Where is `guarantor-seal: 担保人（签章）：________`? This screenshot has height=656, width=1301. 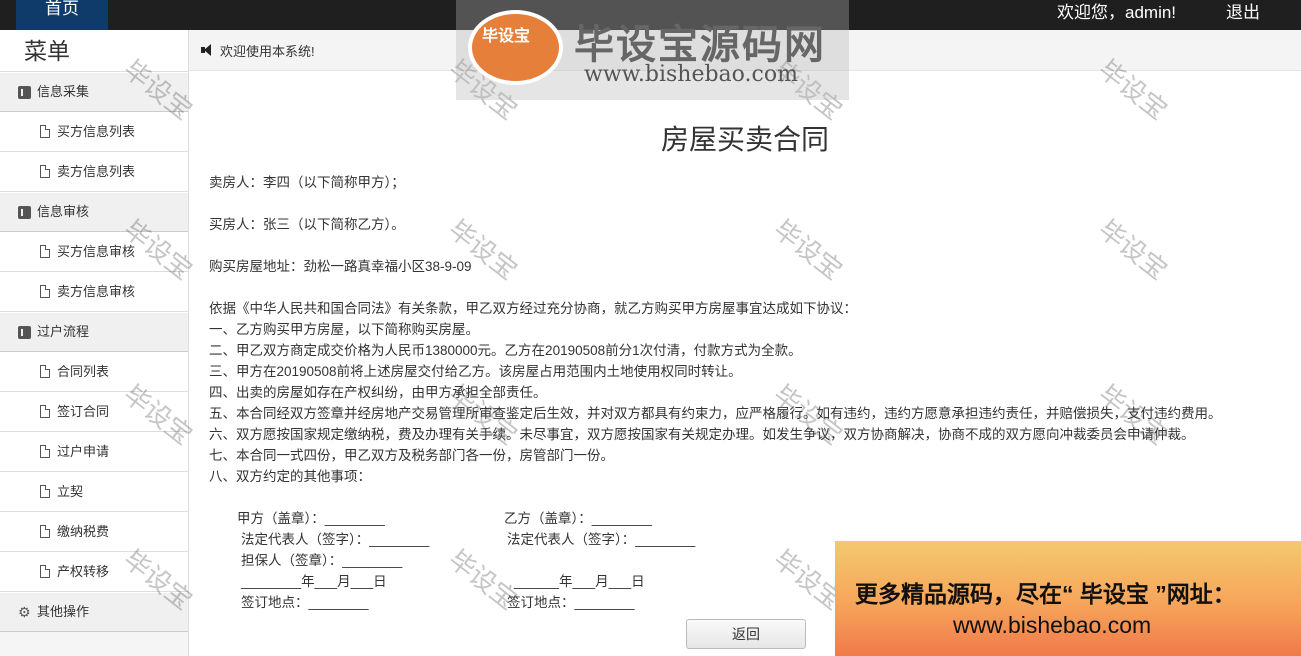 guarantor-seal: 担保人（签章）：________ is located at coordinates (322, 560).